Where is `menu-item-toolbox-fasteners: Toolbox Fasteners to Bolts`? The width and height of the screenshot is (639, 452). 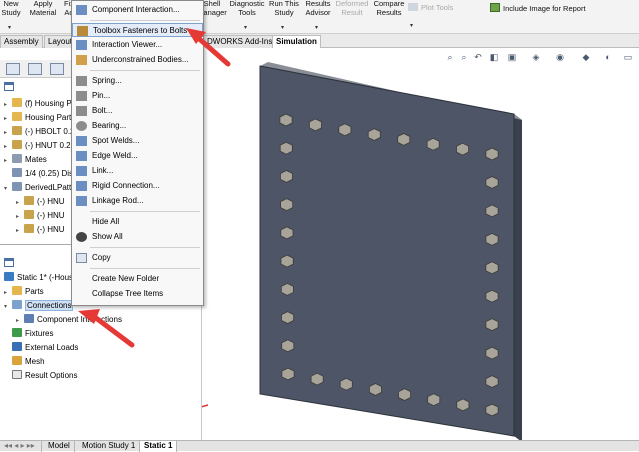
menu-item-toolbox-fasteners: Toolbox Fasteners to Bolts is located at coordinates (137, 30).